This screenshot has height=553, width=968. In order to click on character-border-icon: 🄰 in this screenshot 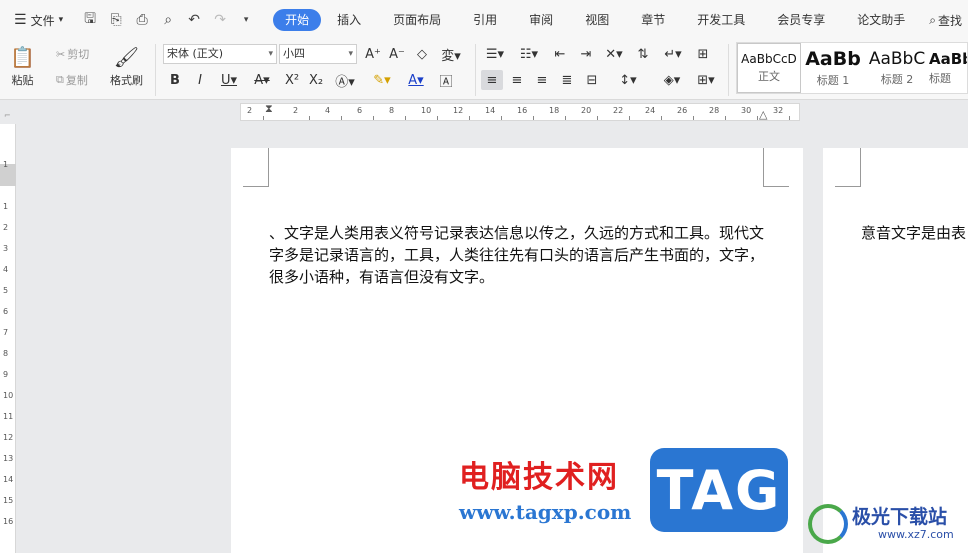, I will do `click(446, 80)`.